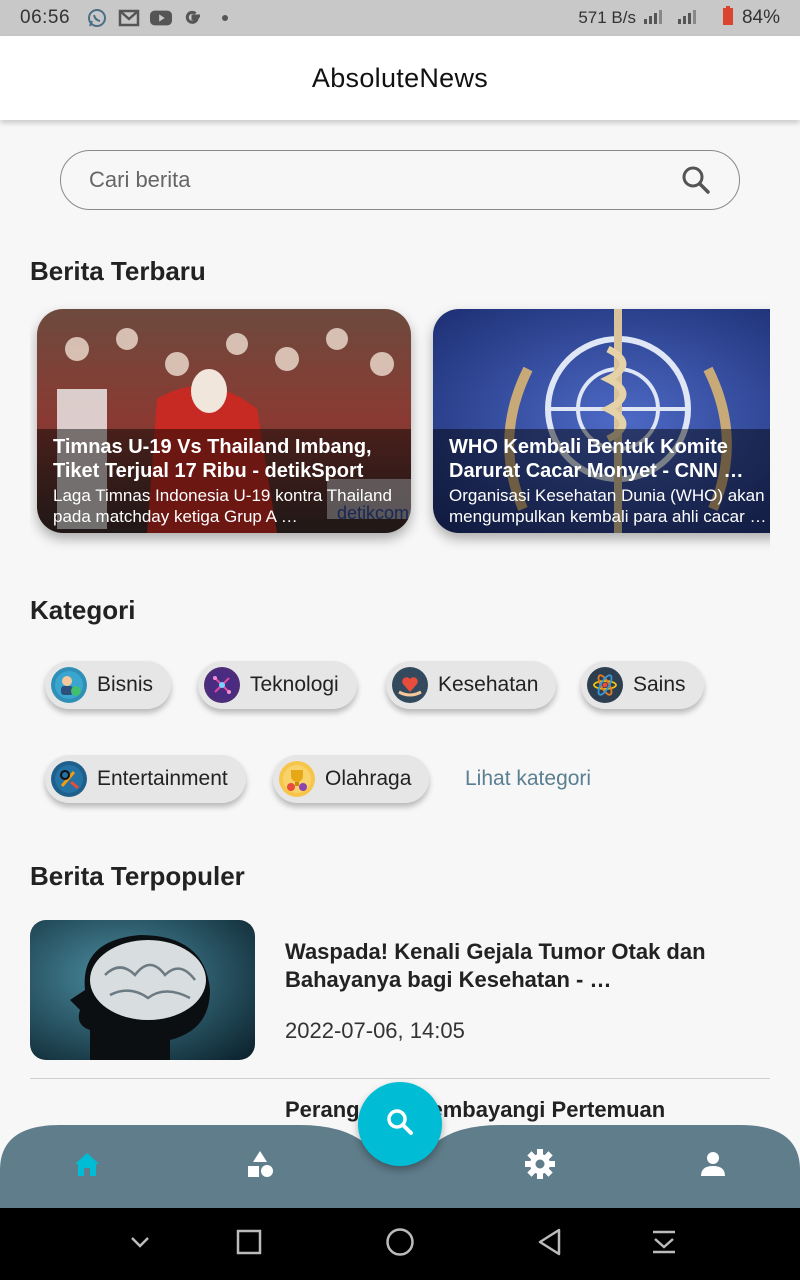 The width and height of the screenshot is (800, 1280). Describe the element at coordinates (488, 684) in the screenshot. I see `category-label: Kesehatan` at that location.